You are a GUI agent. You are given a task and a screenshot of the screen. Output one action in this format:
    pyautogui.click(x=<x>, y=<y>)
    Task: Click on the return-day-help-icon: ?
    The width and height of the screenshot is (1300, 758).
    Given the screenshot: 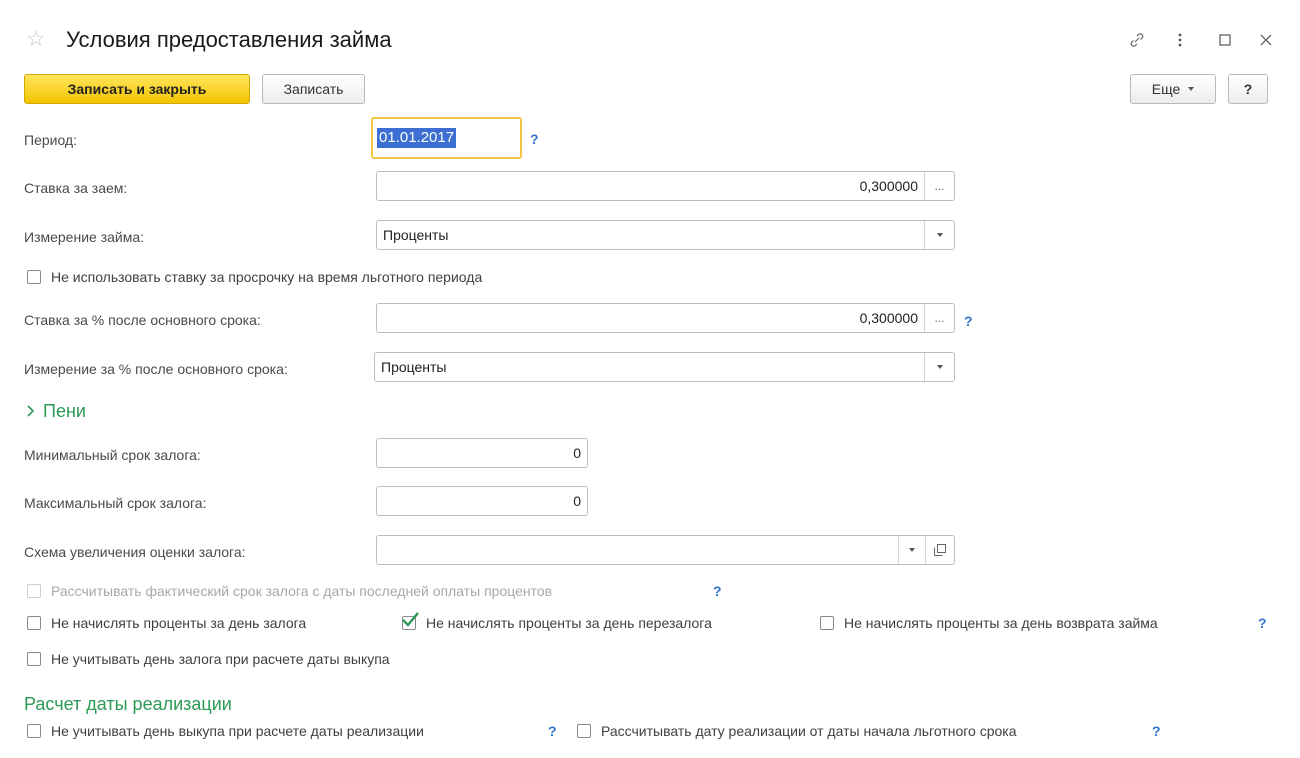 What is the action you would take?
    pyautogui.click(x=1262, y=623)
    